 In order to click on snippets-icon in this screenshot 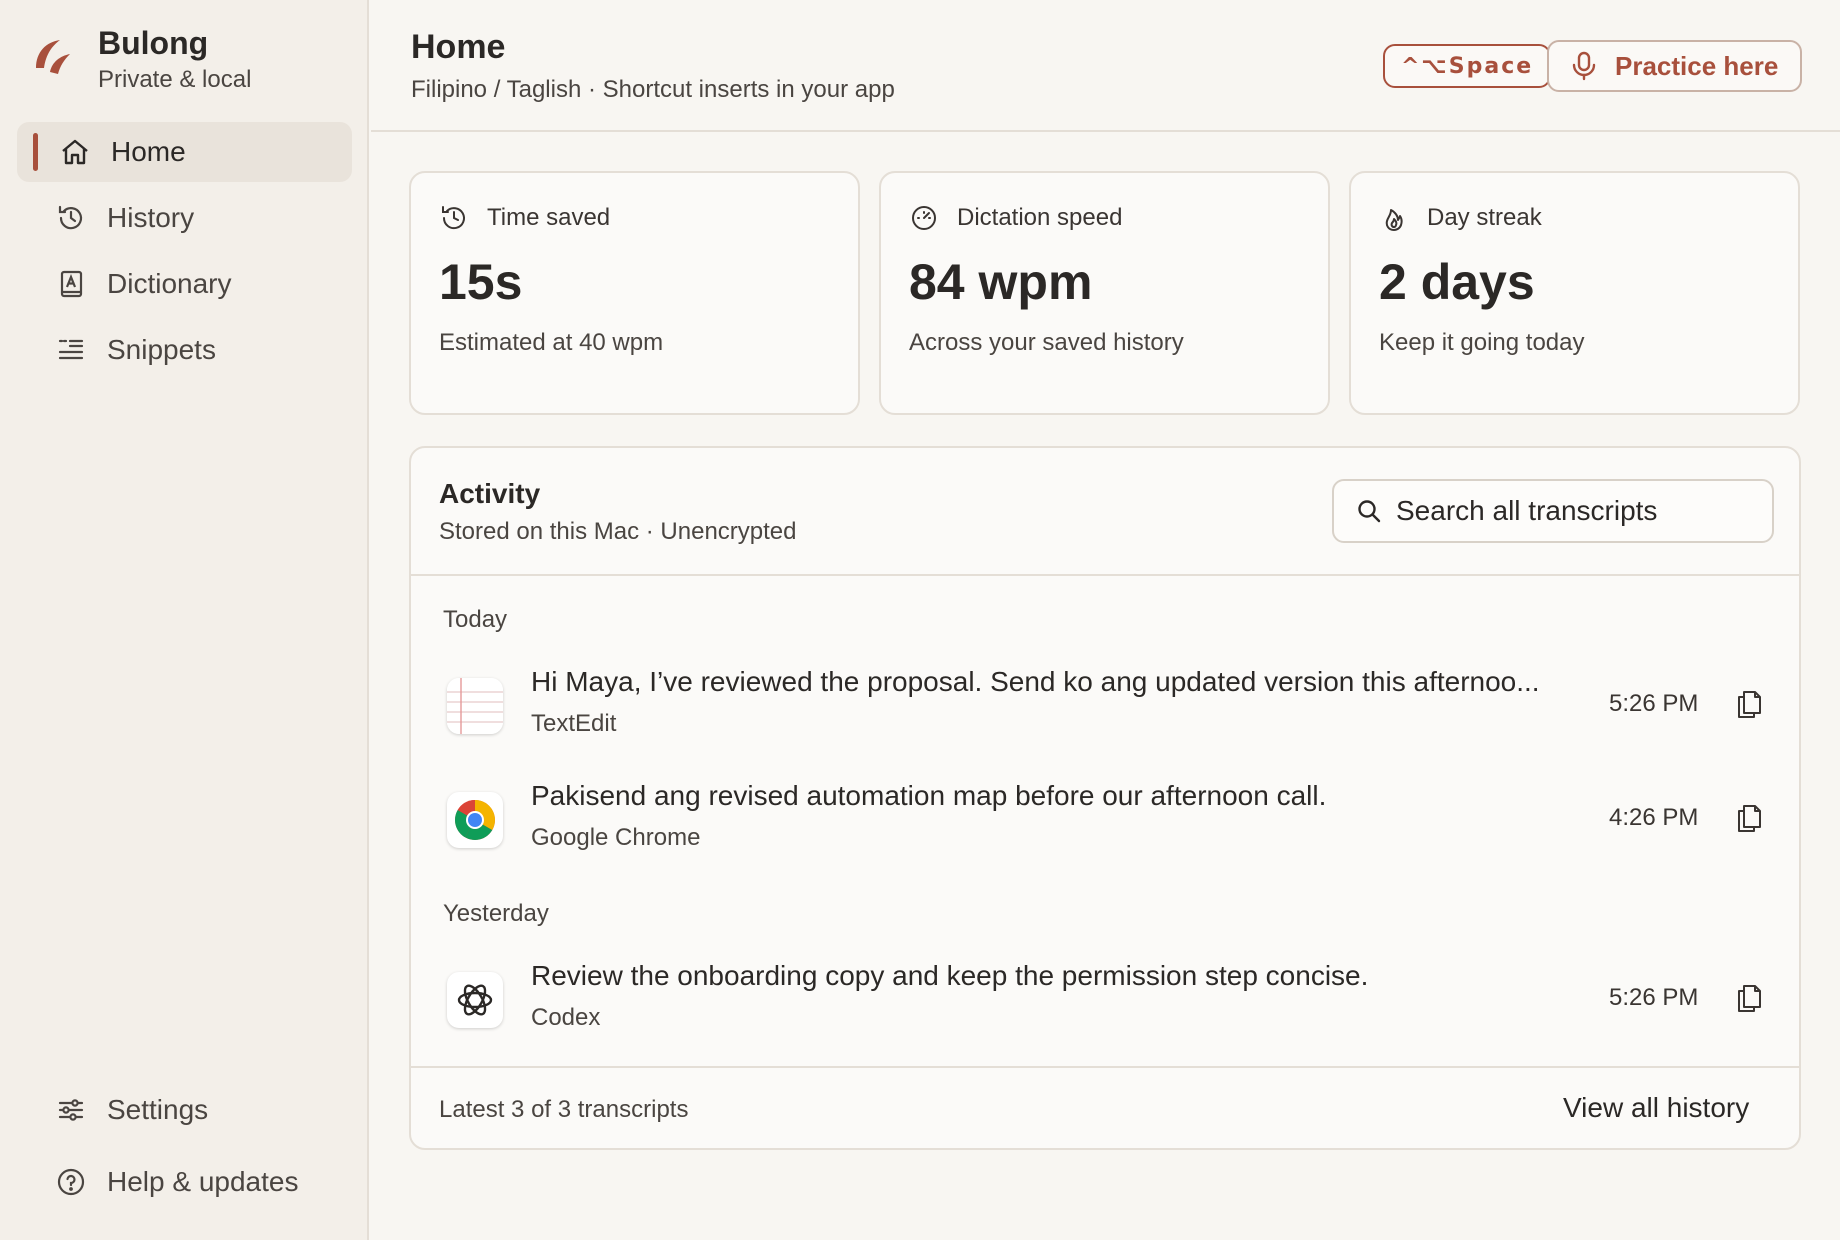, I will do `click(71, 350)`.